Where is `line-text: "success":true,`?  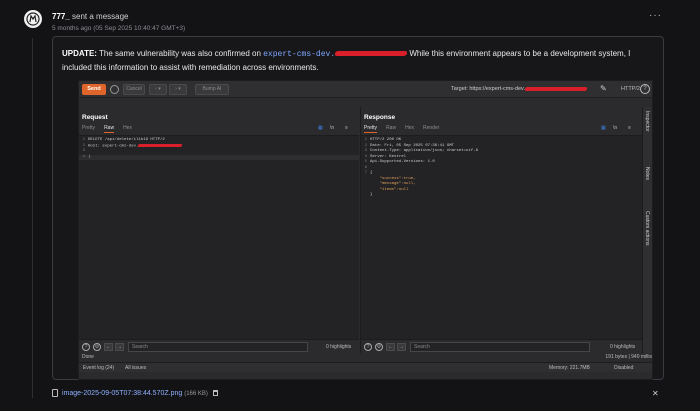 line-text: "success":true, is located at coordinates (393, 178).